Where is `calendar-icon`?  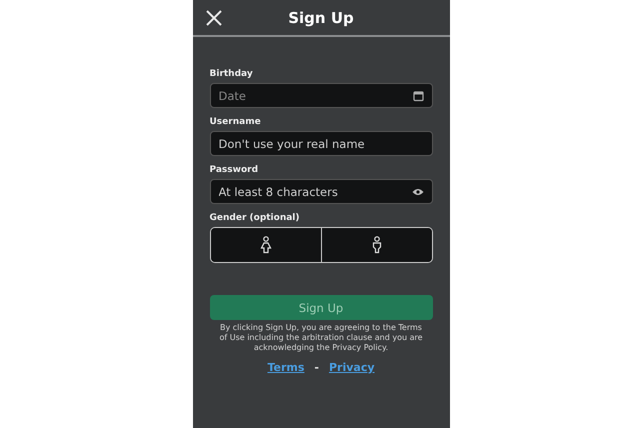 calendar-icon is located at coordinates (418, 95).